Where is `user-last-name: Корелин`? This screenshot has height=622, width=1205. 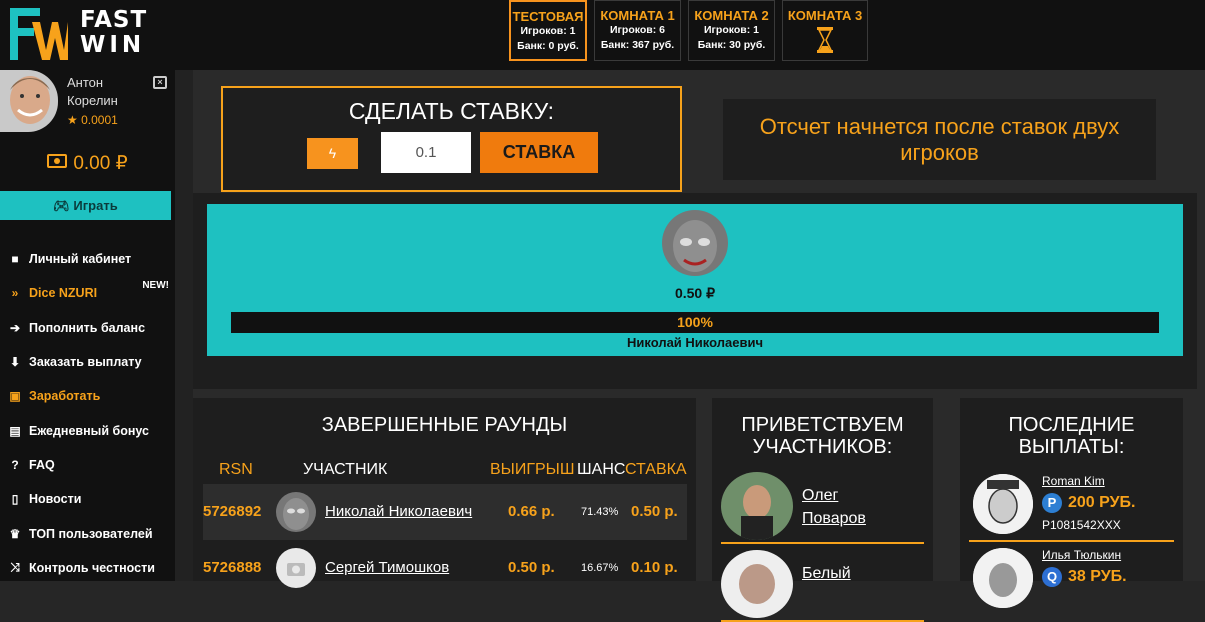
user-last-name: Корелин is located at coordinates (92, 100).